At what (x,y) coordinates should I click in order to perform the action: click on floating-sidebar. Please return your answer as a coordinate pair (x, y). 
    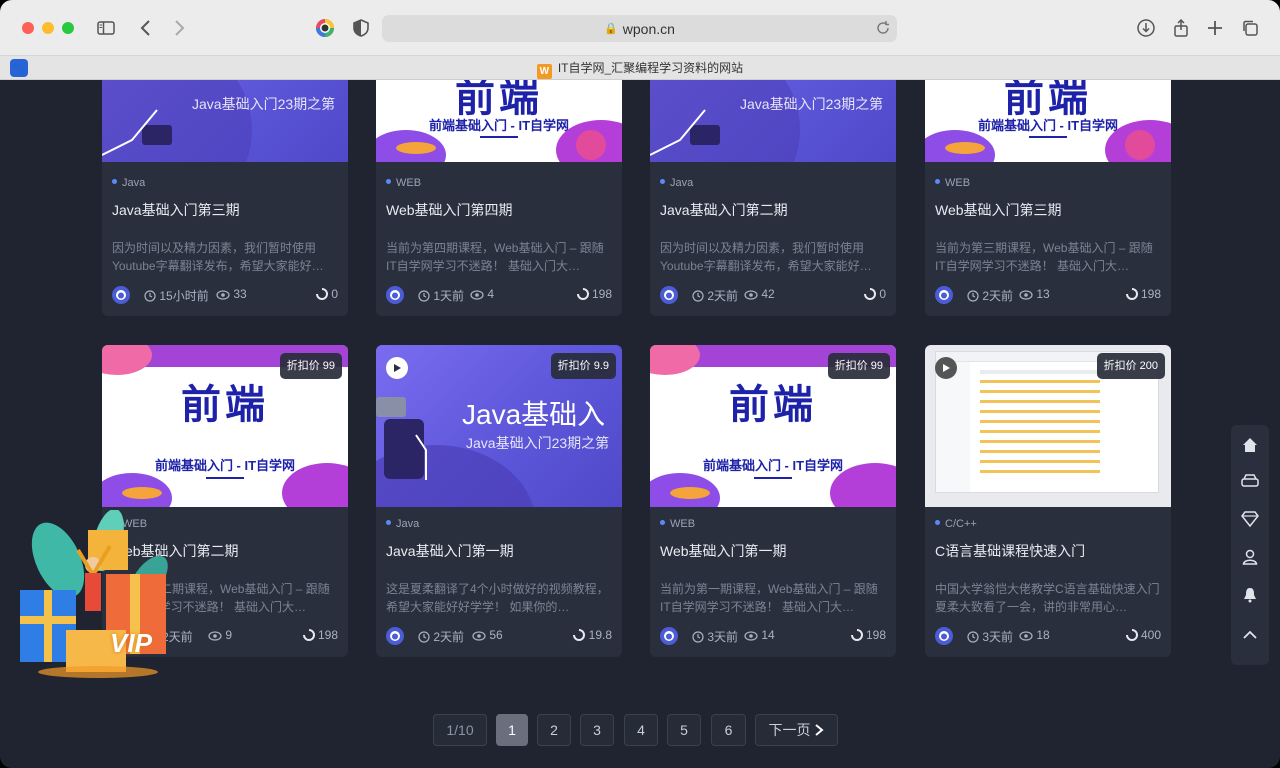
    Looking at the image, I should click on (1250, 545).